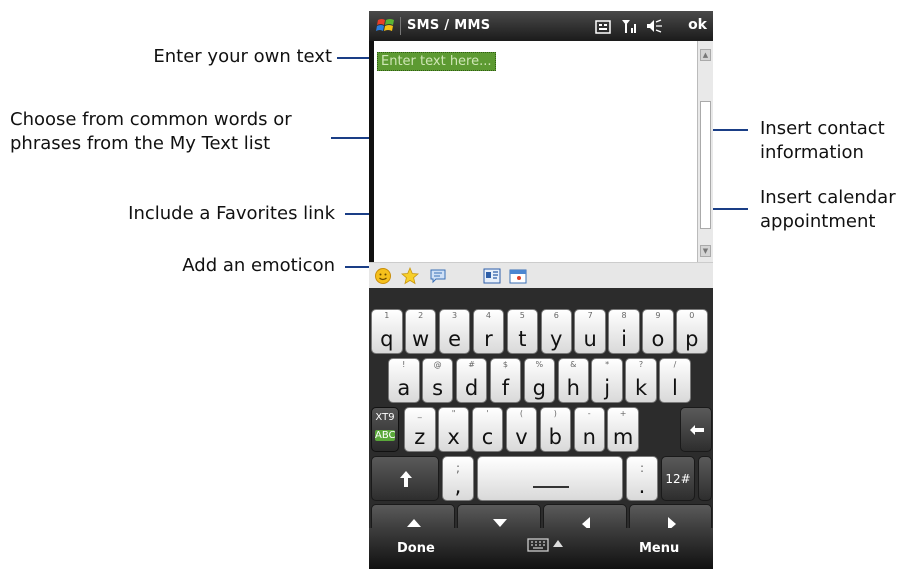 Image resolution: width=910 pixels, height=569 pixels. What do you see at coordinates (387, 331) in the screenshot?
I see `key-q: 1q` at bounding box center [387, 331].